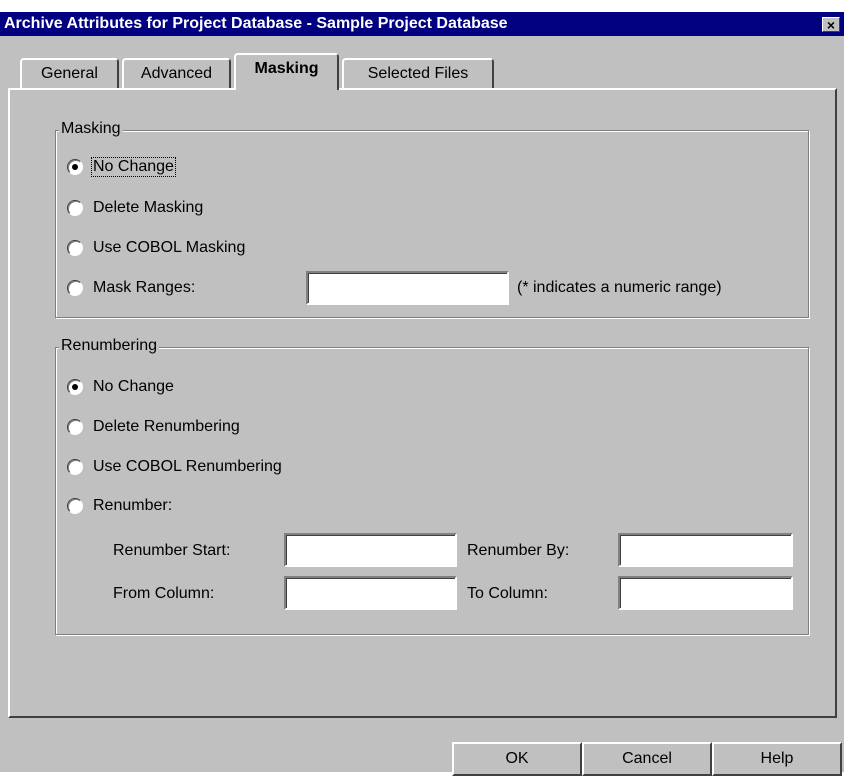 The width and height of the screenshot is (844, 776). I want to click on radio-mask-ranges: Mask Ranges:, so click(131, 288).